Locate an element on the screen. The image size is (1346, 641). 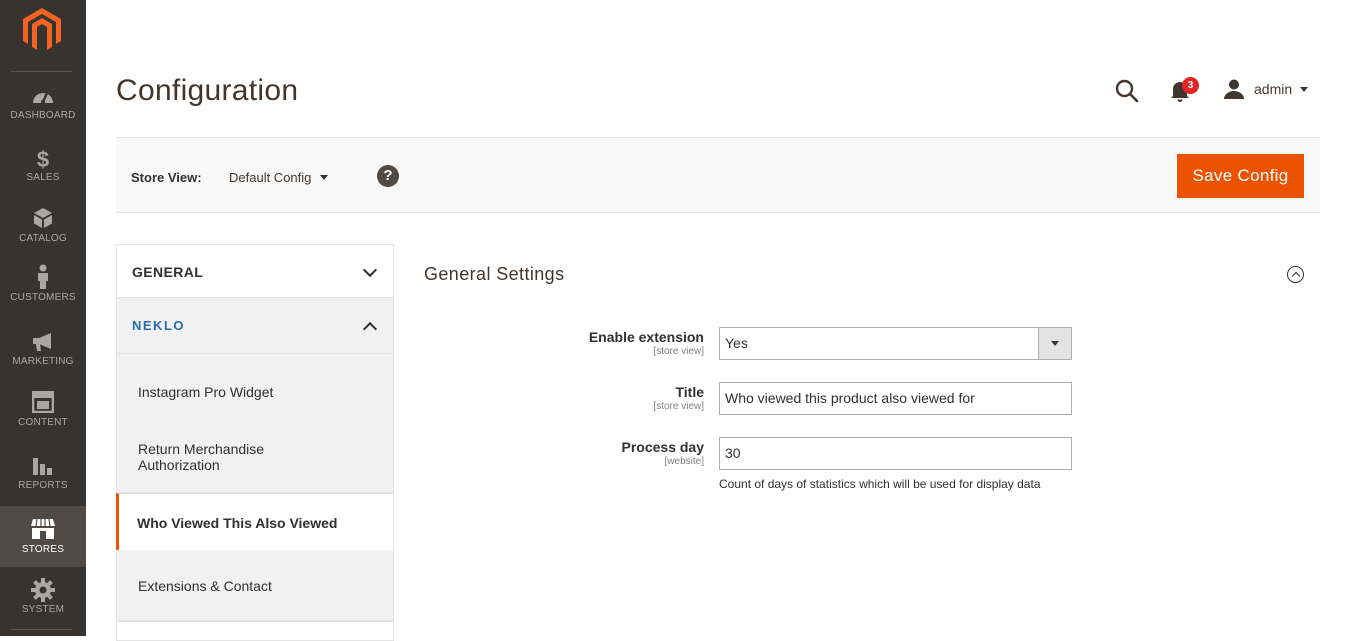
bar-chart-icon is located at coordinates (42, 466).